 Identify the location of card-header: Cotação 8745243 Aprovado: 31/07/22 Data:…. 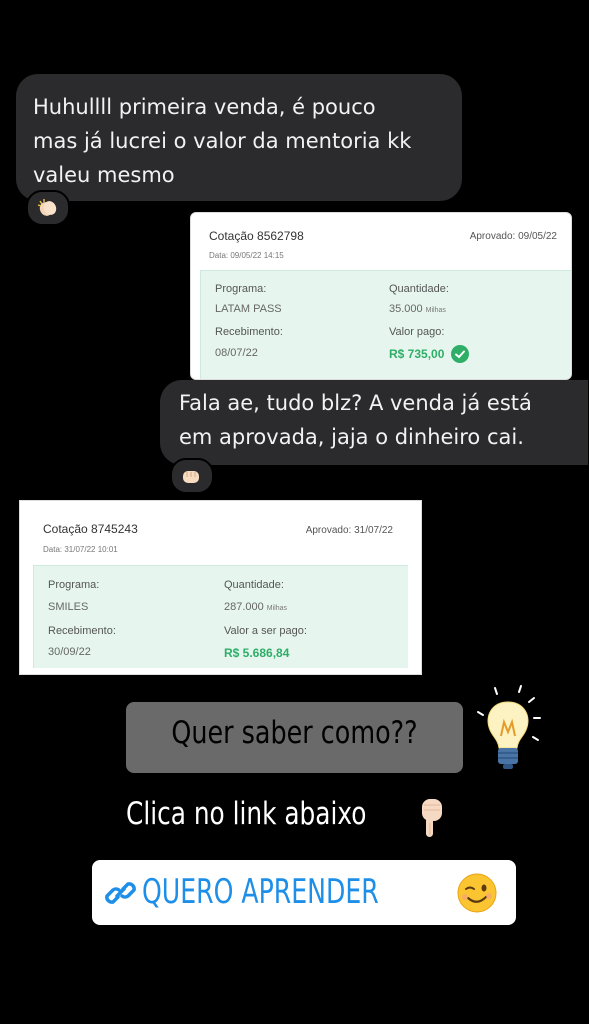
(220, 530).